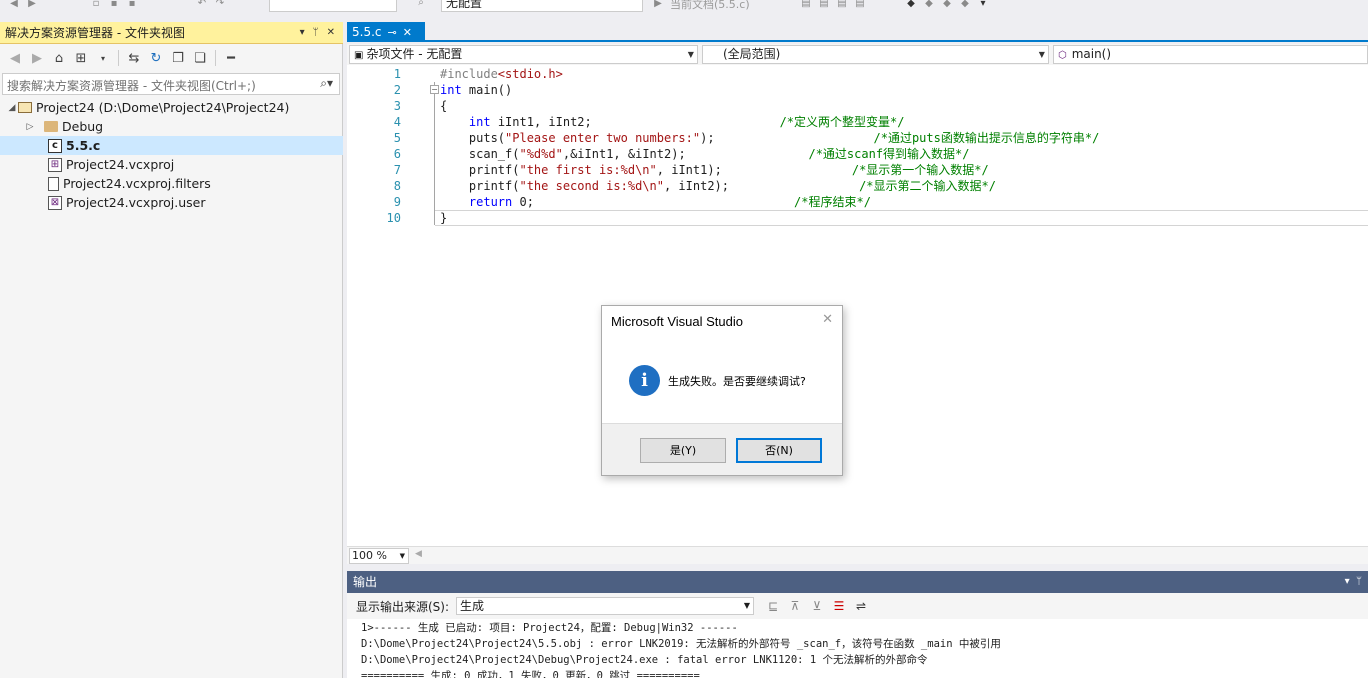 Image resolution: width=1368 pixels, height=678 pixels. What do you see at coordinates (397, 90) in the screenshot?
I see `line-number: 2` at bounding box center [397, 90].